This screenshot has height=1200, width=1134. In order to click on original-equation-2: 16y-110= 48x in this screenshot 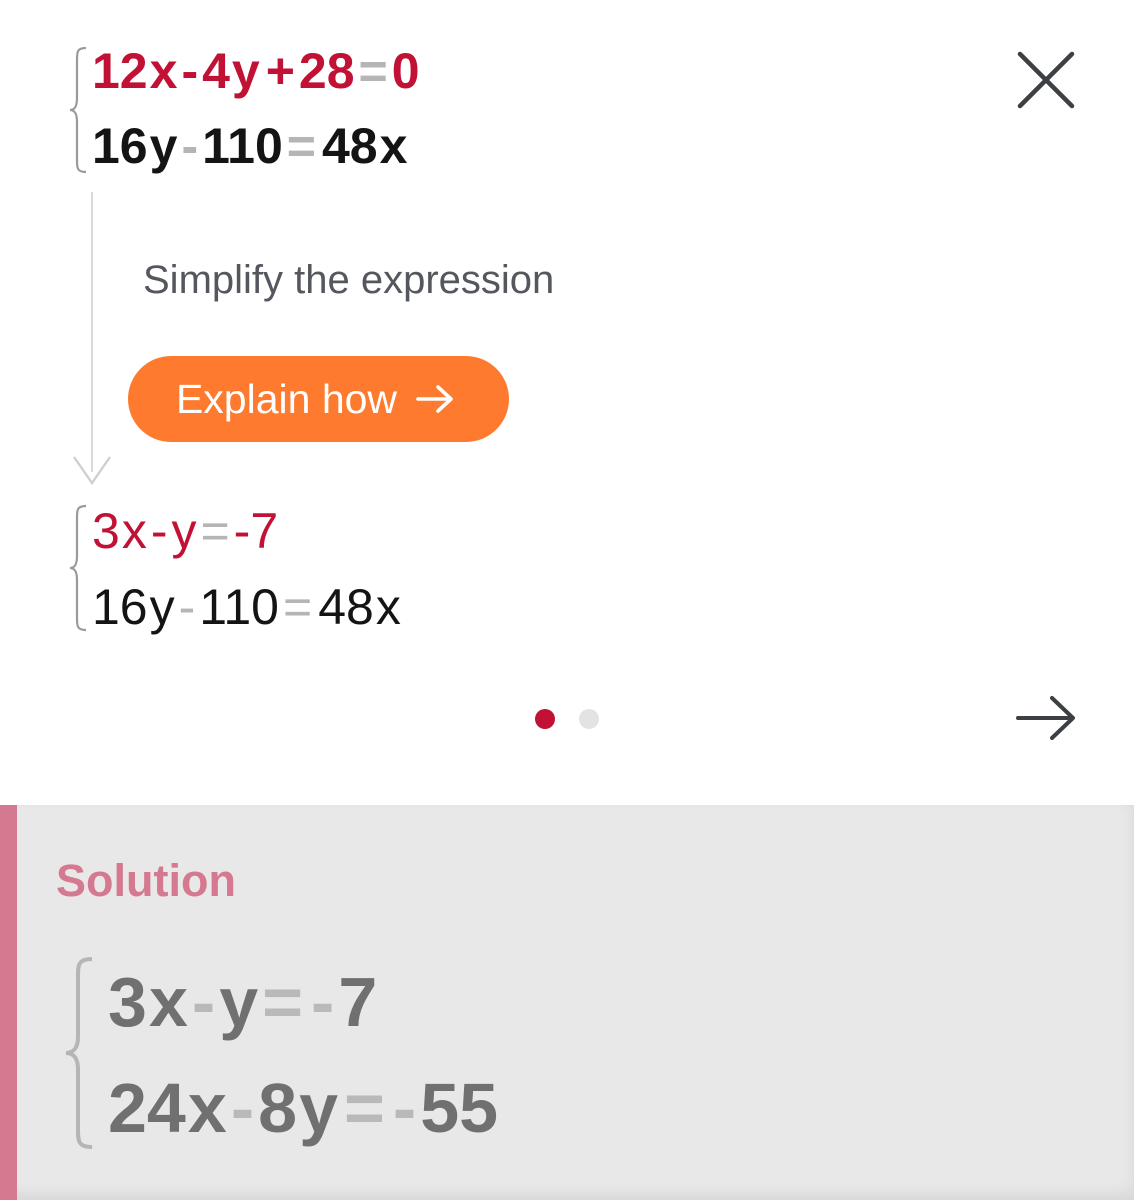, I will do `click(250, 146)`.